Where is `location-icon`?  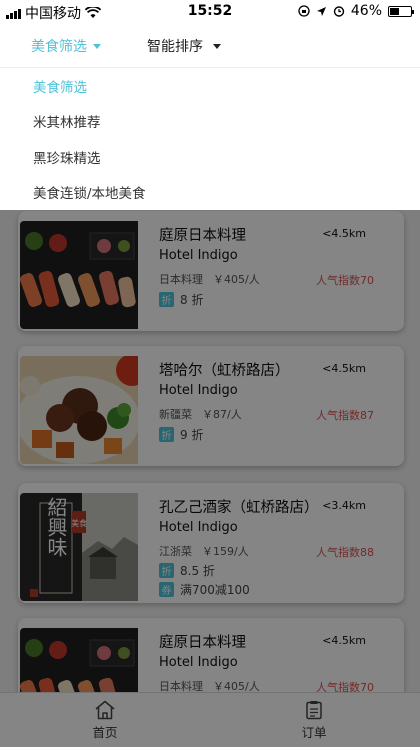 location-icon is located at coordinates (321, 11).